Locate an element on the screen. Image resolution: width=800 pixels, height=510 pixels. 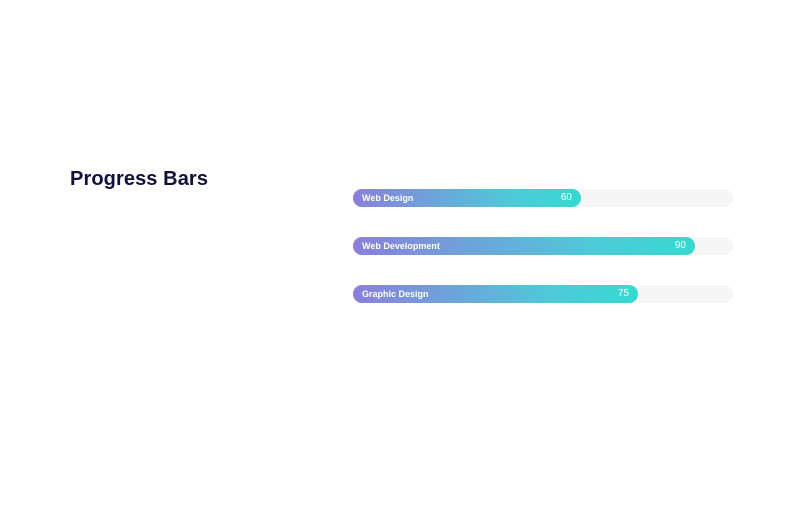
page-title: Progress Bars is located at coordinates (139, 179).